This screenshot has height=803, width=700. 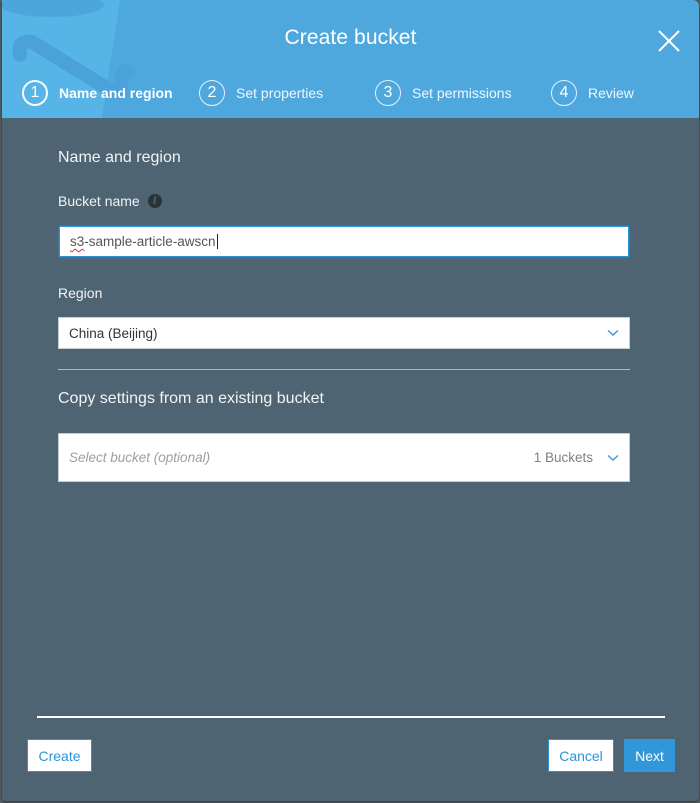 I want to click on close-icon, so click(x=669, y=41).